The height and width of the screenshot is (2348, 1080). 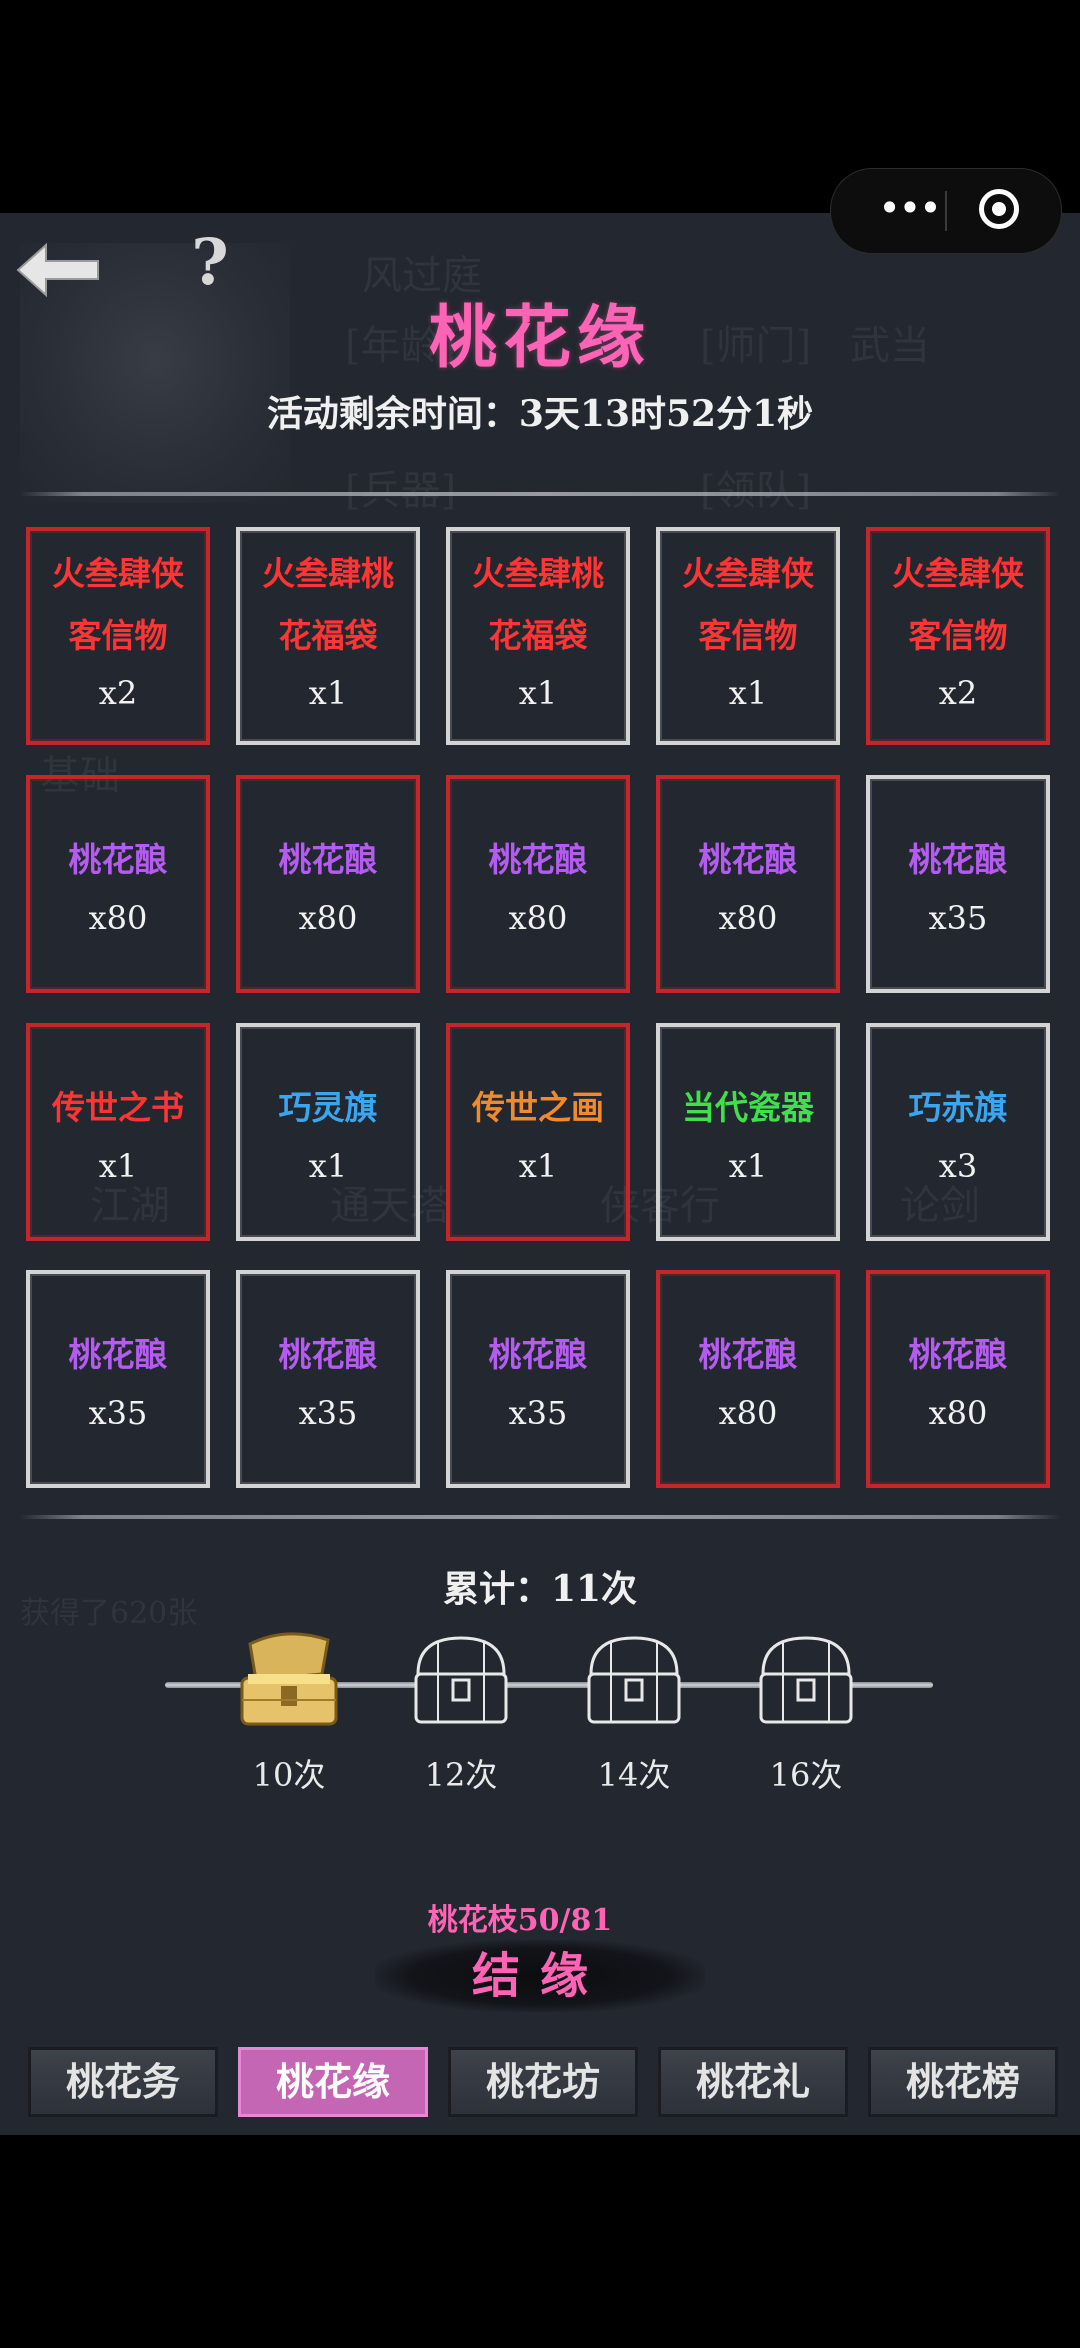 What do you see at coordinates (401, 491) in the screenshot?
I see `bg-text: [兵器]` at bounding box center [401, 491].